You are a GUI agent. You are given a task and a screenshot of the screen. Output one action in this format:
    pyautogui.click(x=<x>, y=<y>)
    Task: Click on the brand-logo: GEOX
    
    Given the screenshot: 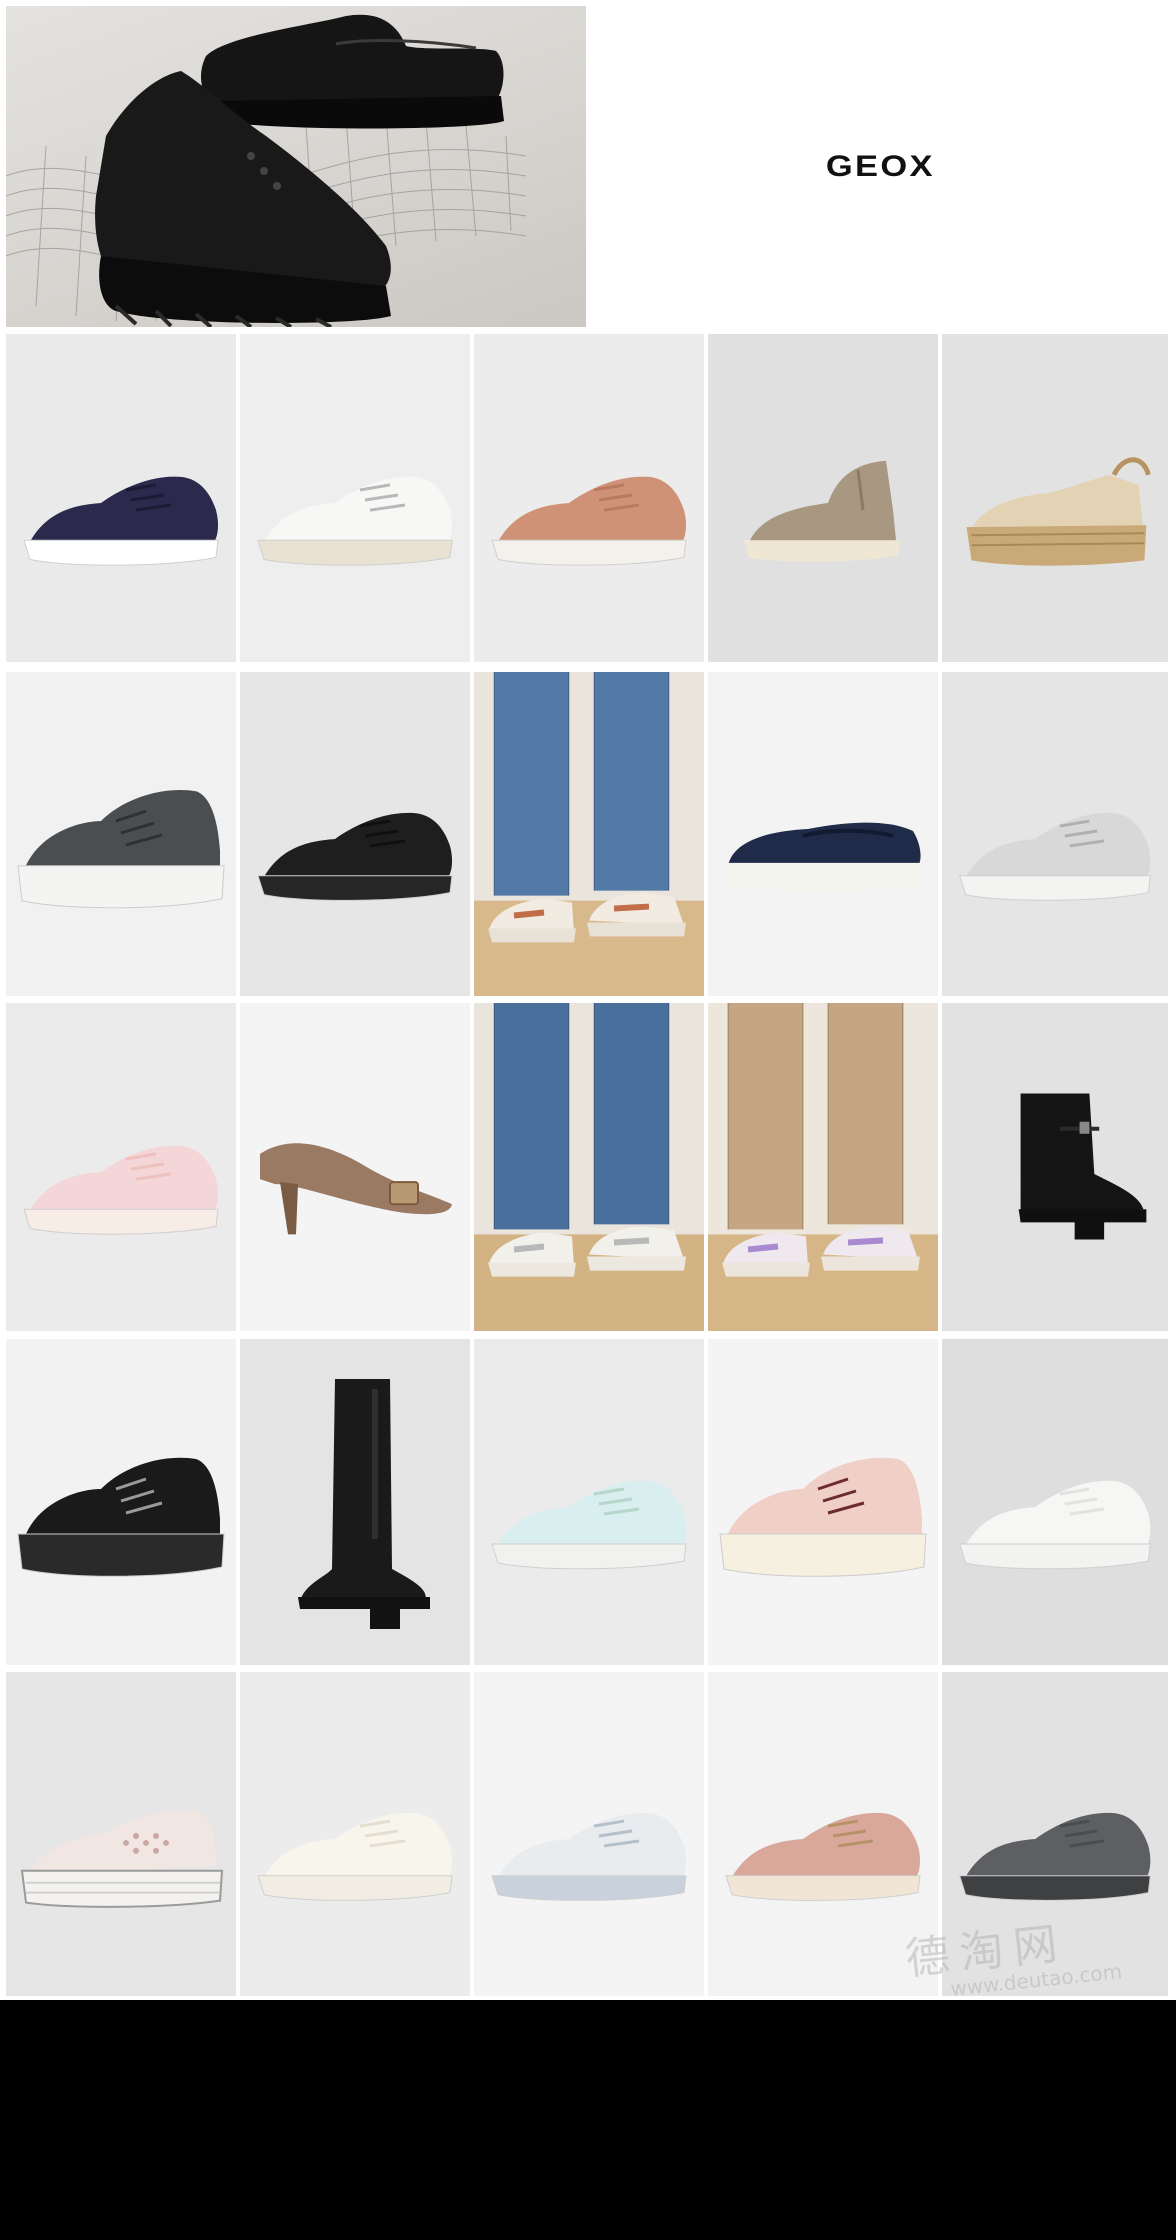 What is the action you would take?
    pyautogui.click(x=880, y=166)
    